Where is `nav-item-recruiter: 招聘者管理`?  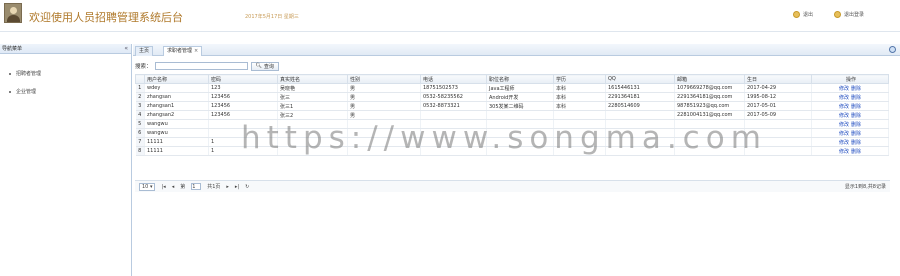
nav-item-recruiter: 招聘者管理 is located at coordinates (25, 73).